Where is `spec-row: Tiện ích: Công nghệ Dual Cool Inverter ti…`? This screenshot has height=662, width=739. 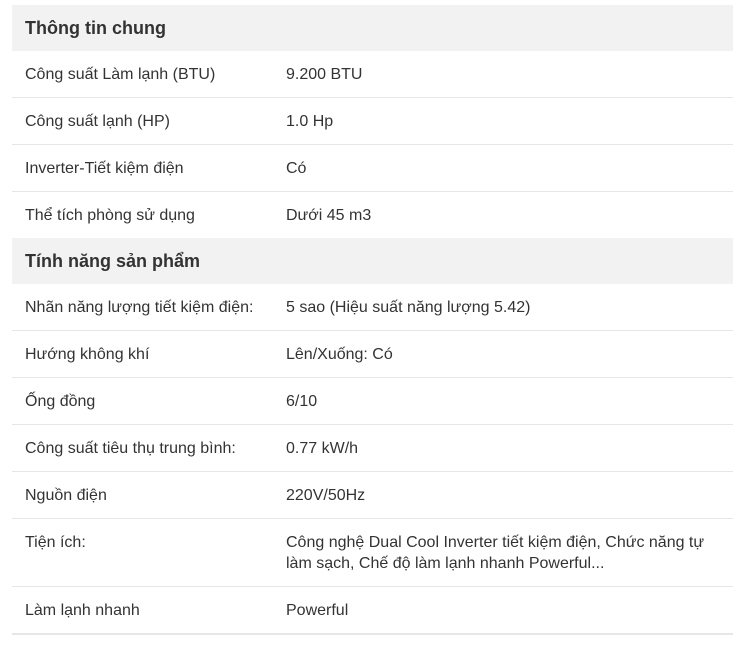 spec-row: Tiện ích: Công nghệ Dual Cool Inverter ti… is located at coordinates (372, 553).